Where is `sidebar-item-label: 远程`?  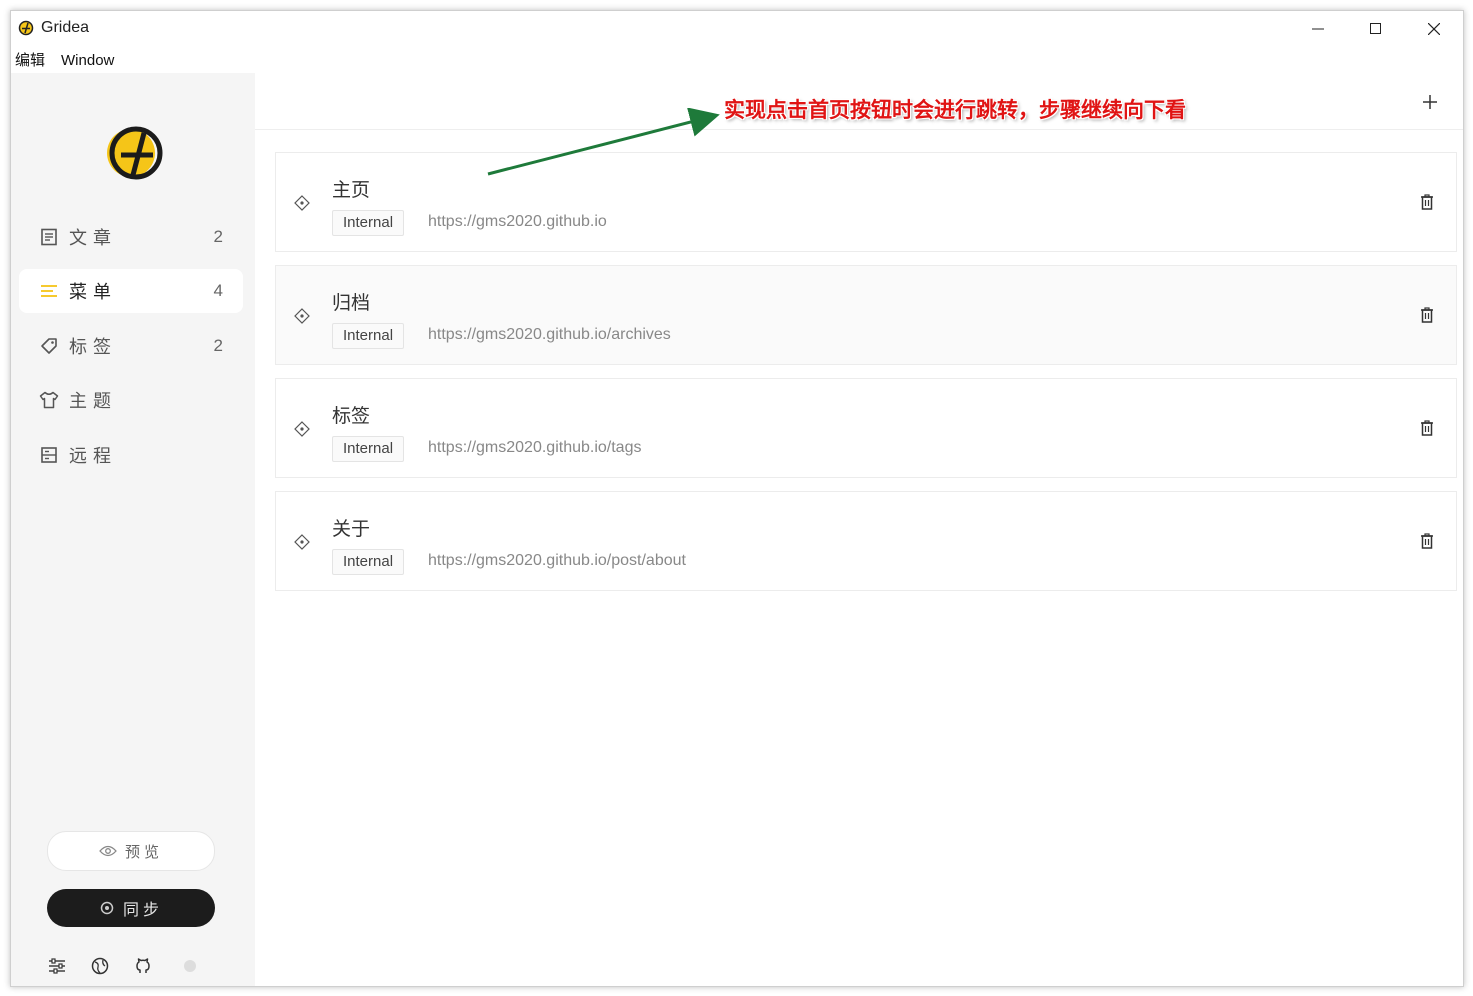
sidebar-item-label: 远程 is located at coordinates (93, 456).